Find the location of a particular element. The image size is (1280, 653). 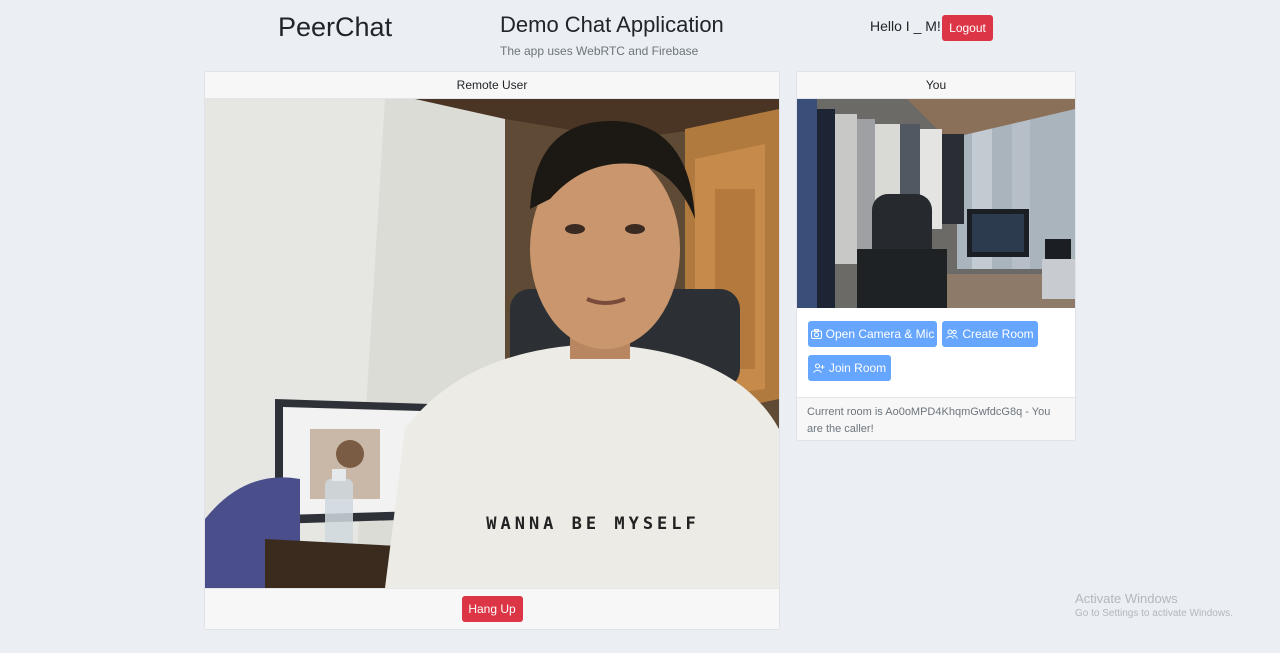

local-user-header: You is located at coordinates (936, 85).